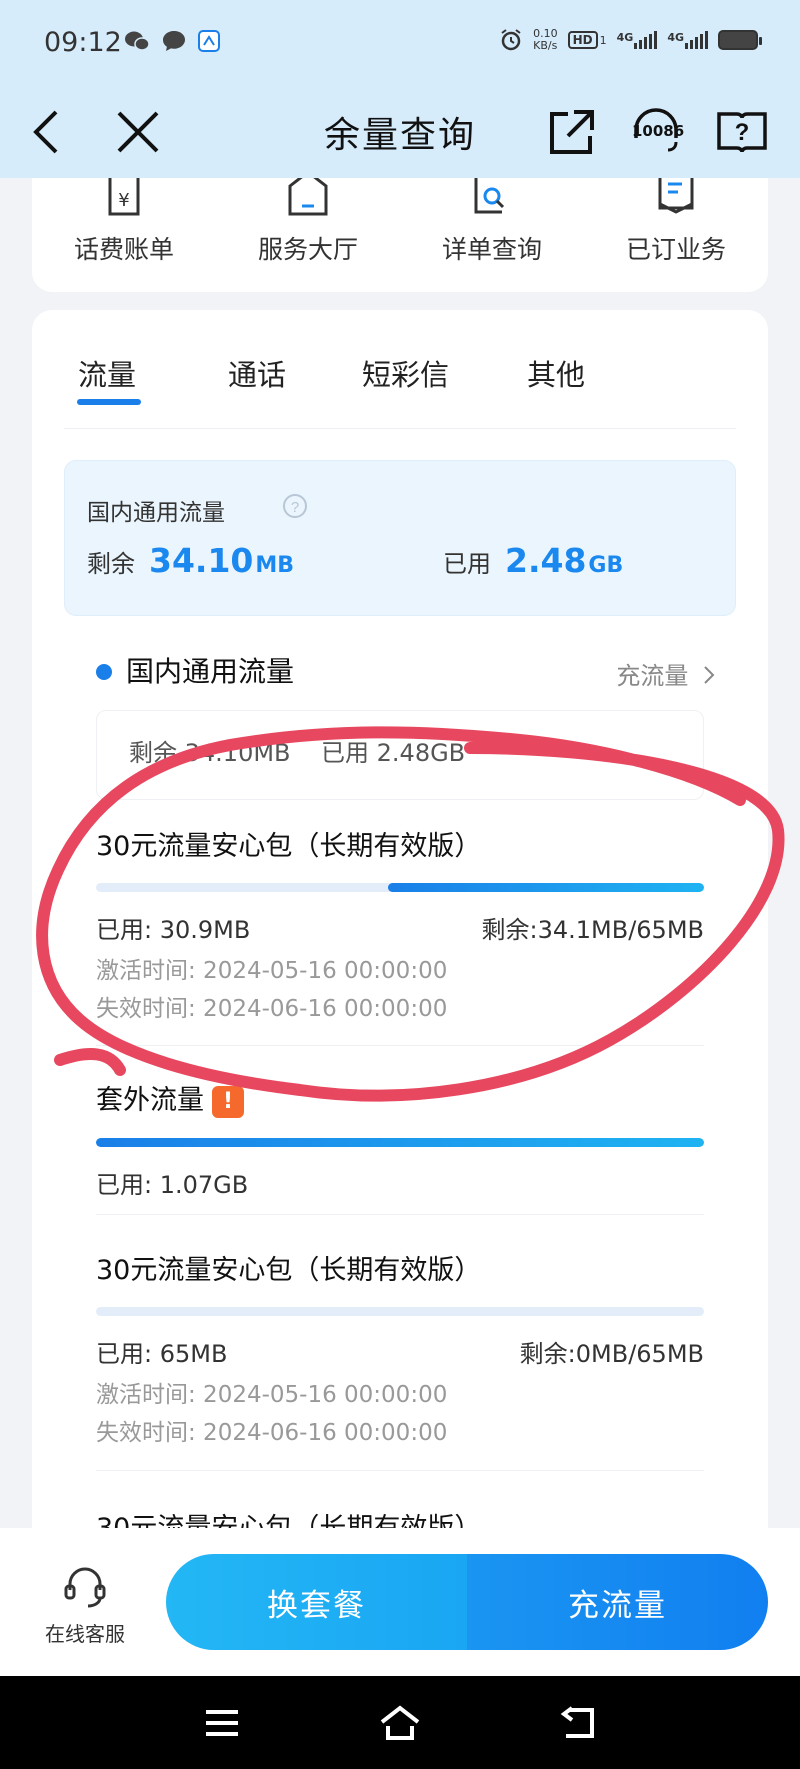 This screenshot has height=1769, width=800. I want to click on hotline-number: 10086, so click(658, 131).